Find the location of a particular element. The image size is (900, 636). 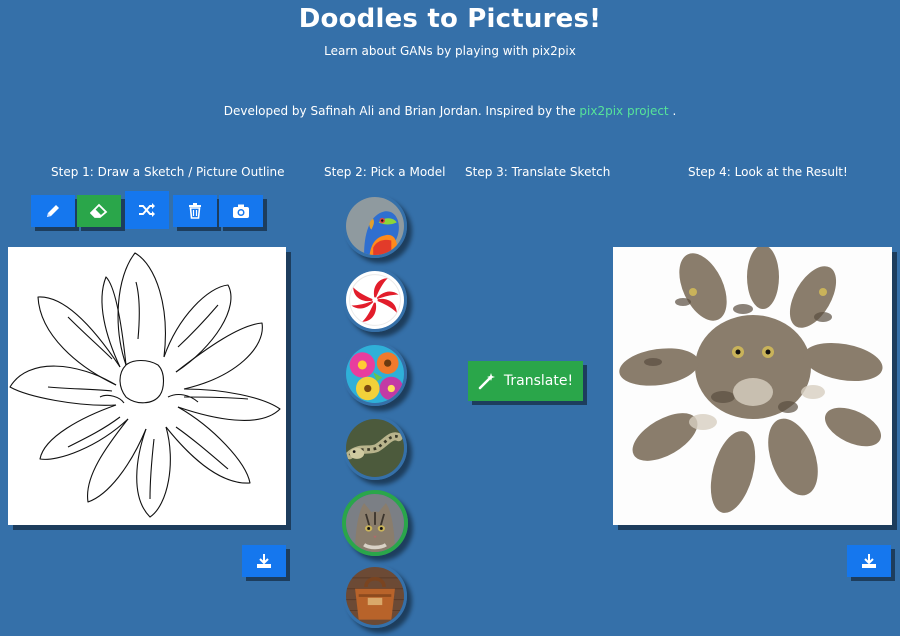

page-title: Doodles to Pictures! is located at coordinates (450, 19).